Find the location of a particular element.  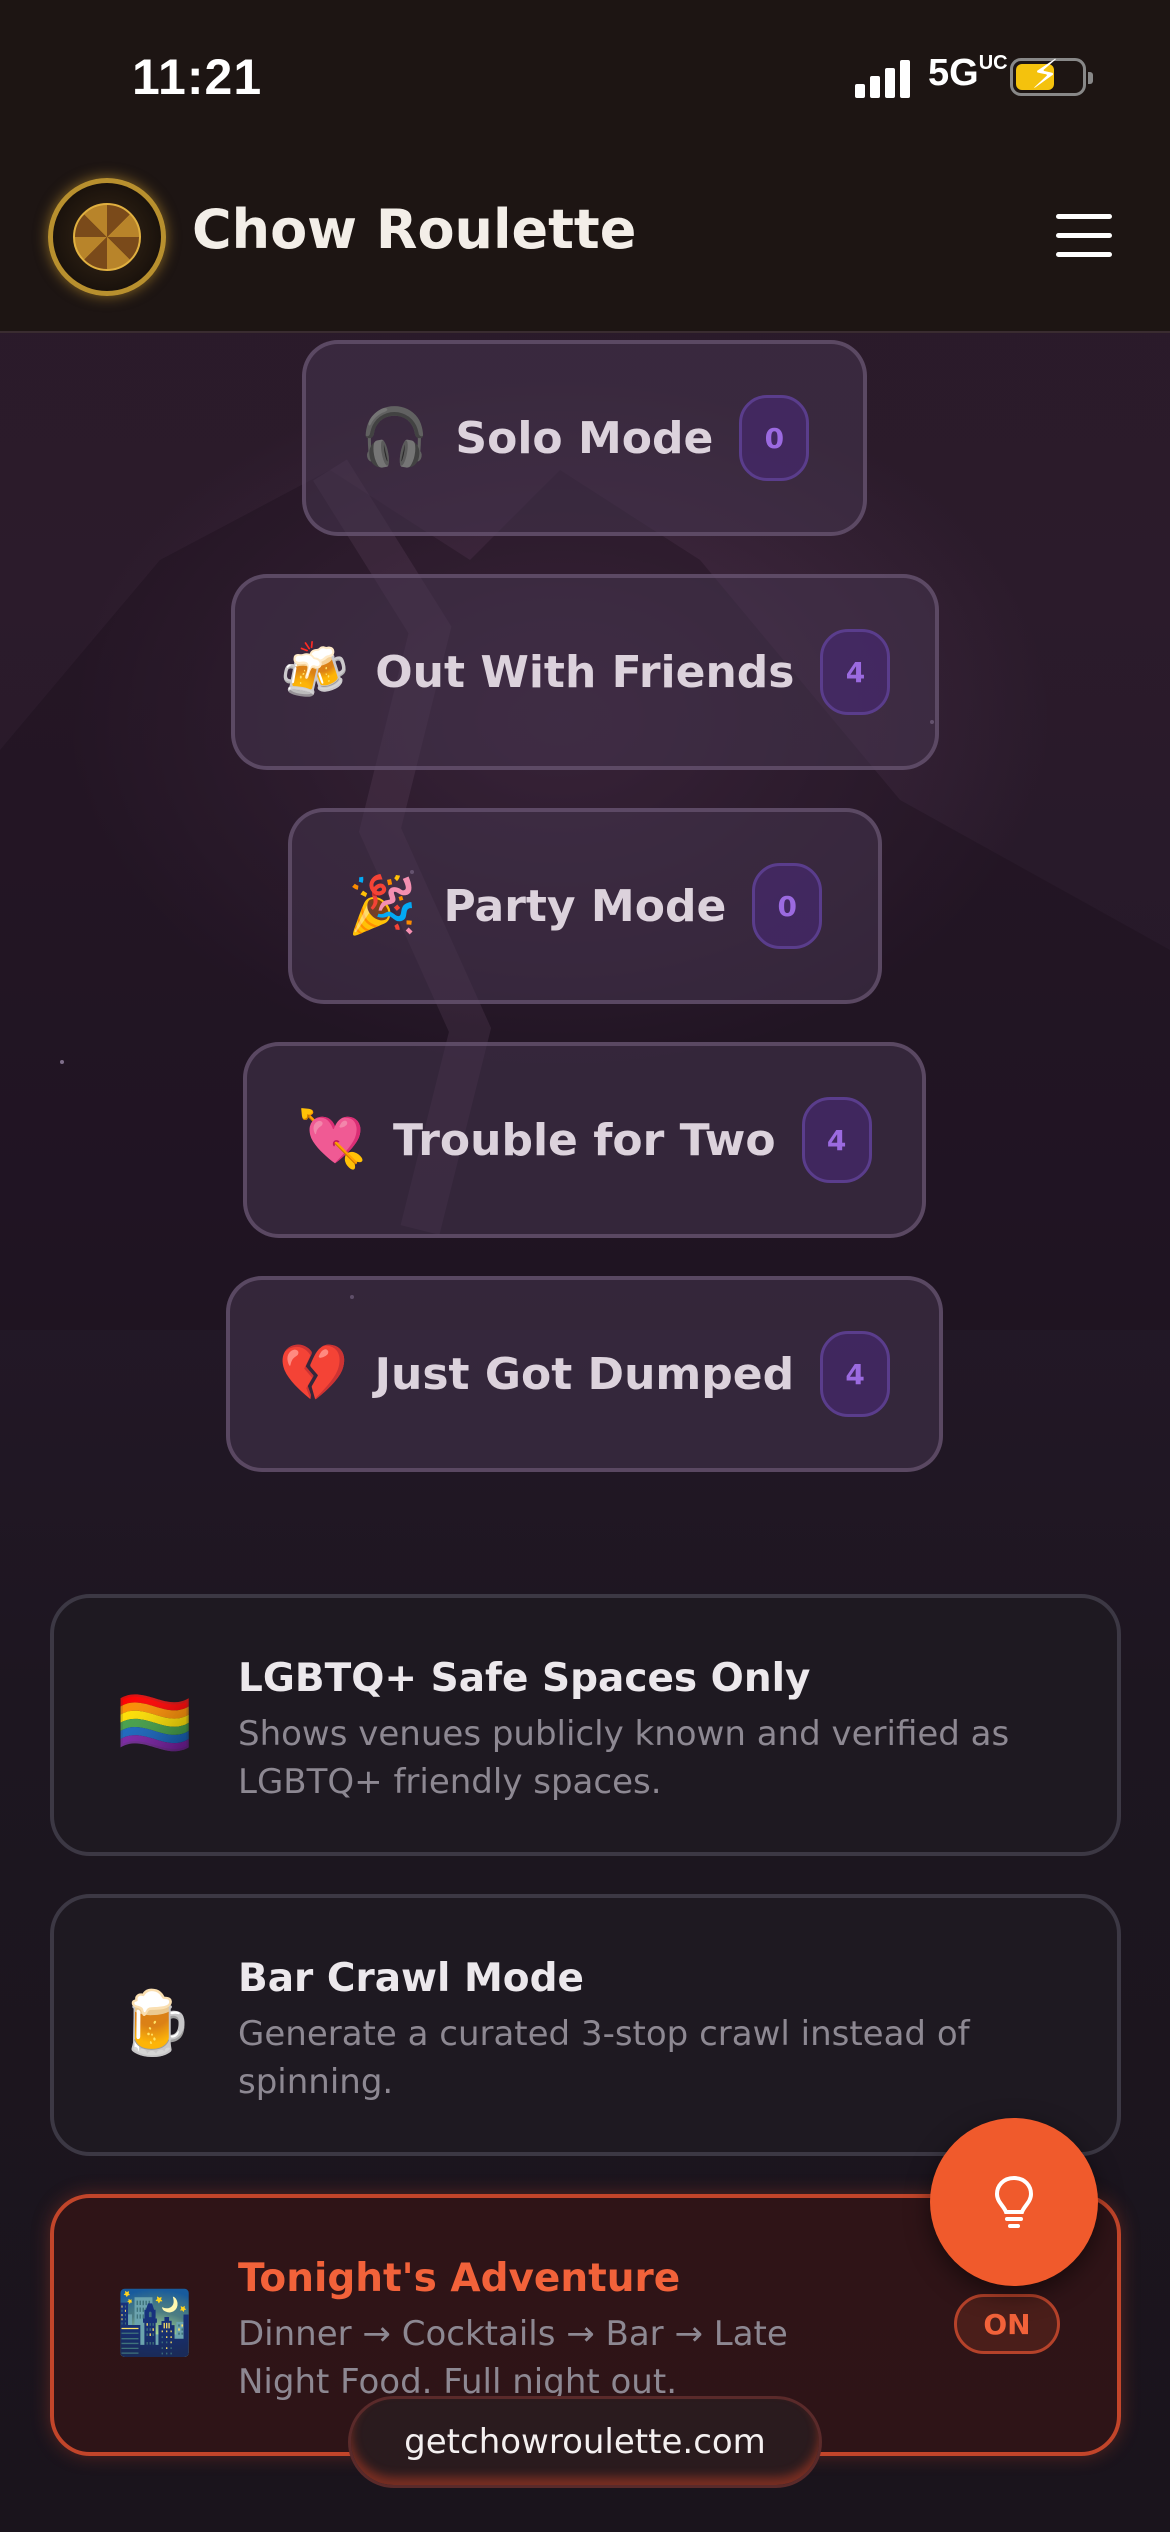

network-type: 5GUC is located at coordinates (968, 73).